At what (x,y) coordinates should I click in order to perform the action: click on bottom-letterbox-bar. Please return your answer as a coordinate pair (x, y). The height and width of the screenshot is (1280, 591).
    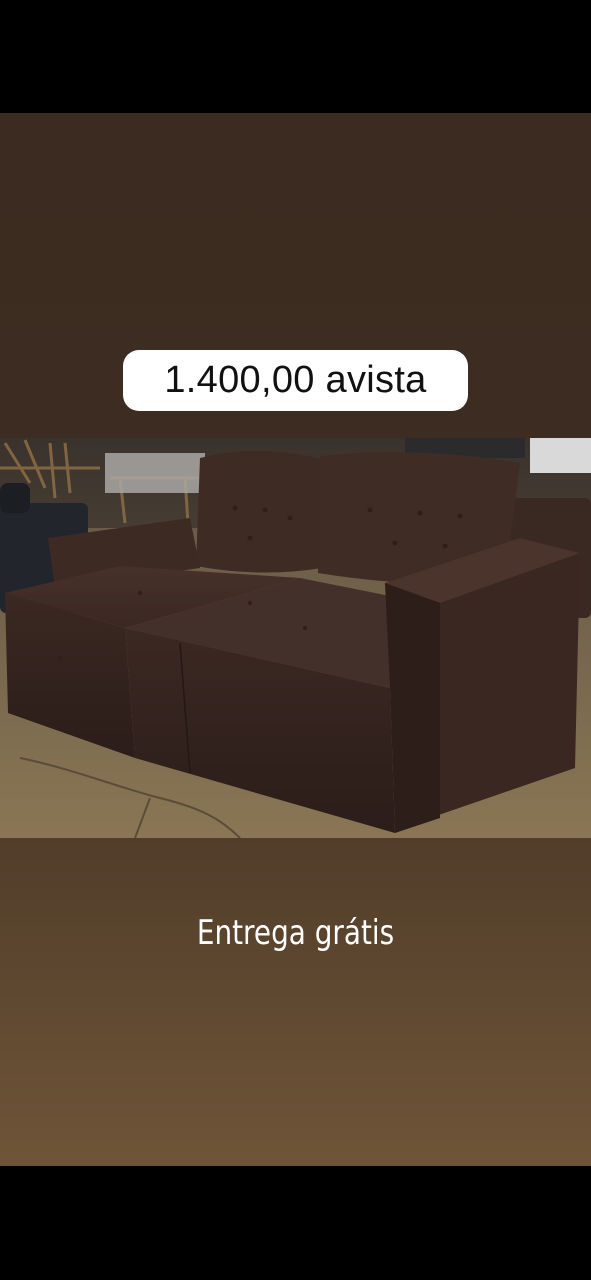
    Looking at the image, I should click on (295, 1223).